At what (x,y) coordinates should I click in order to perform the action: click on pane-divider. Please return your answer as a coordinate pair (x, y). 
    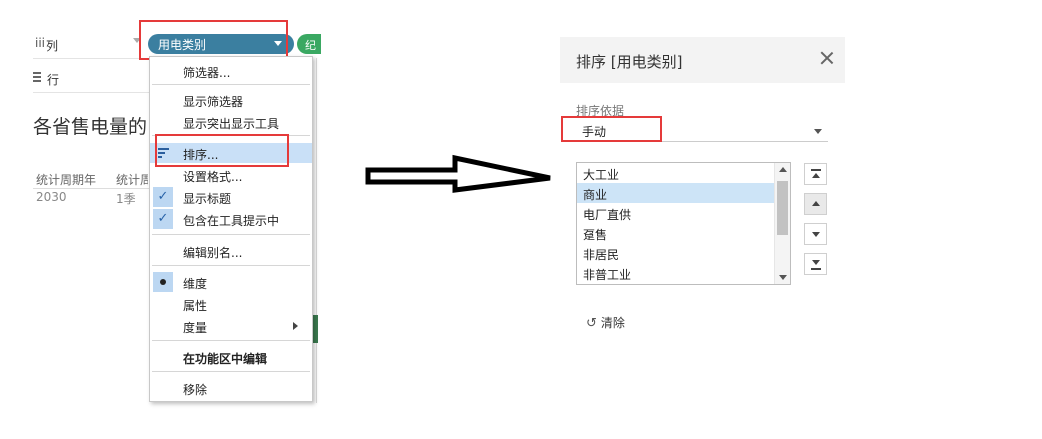
    Looking at the image, I should click on (316, 230).